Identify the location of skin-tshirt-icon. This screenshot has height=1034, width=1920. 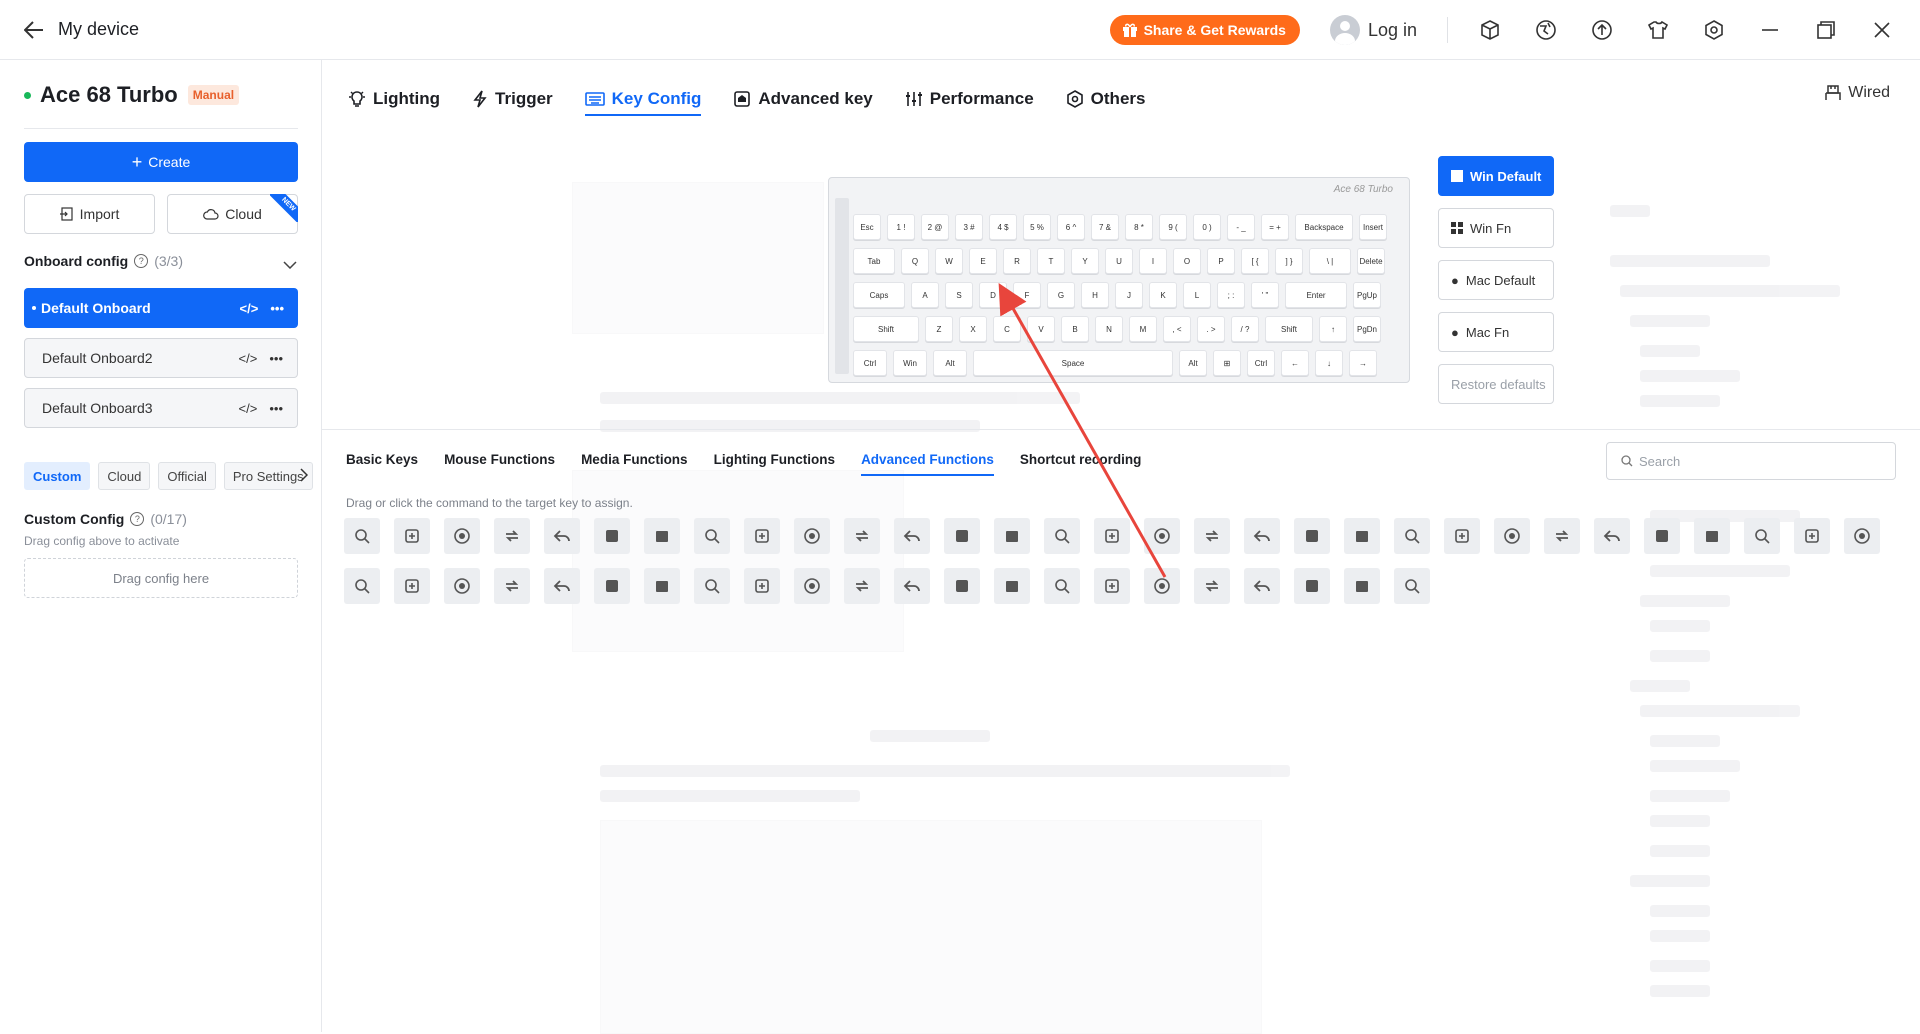
(1658, 30).